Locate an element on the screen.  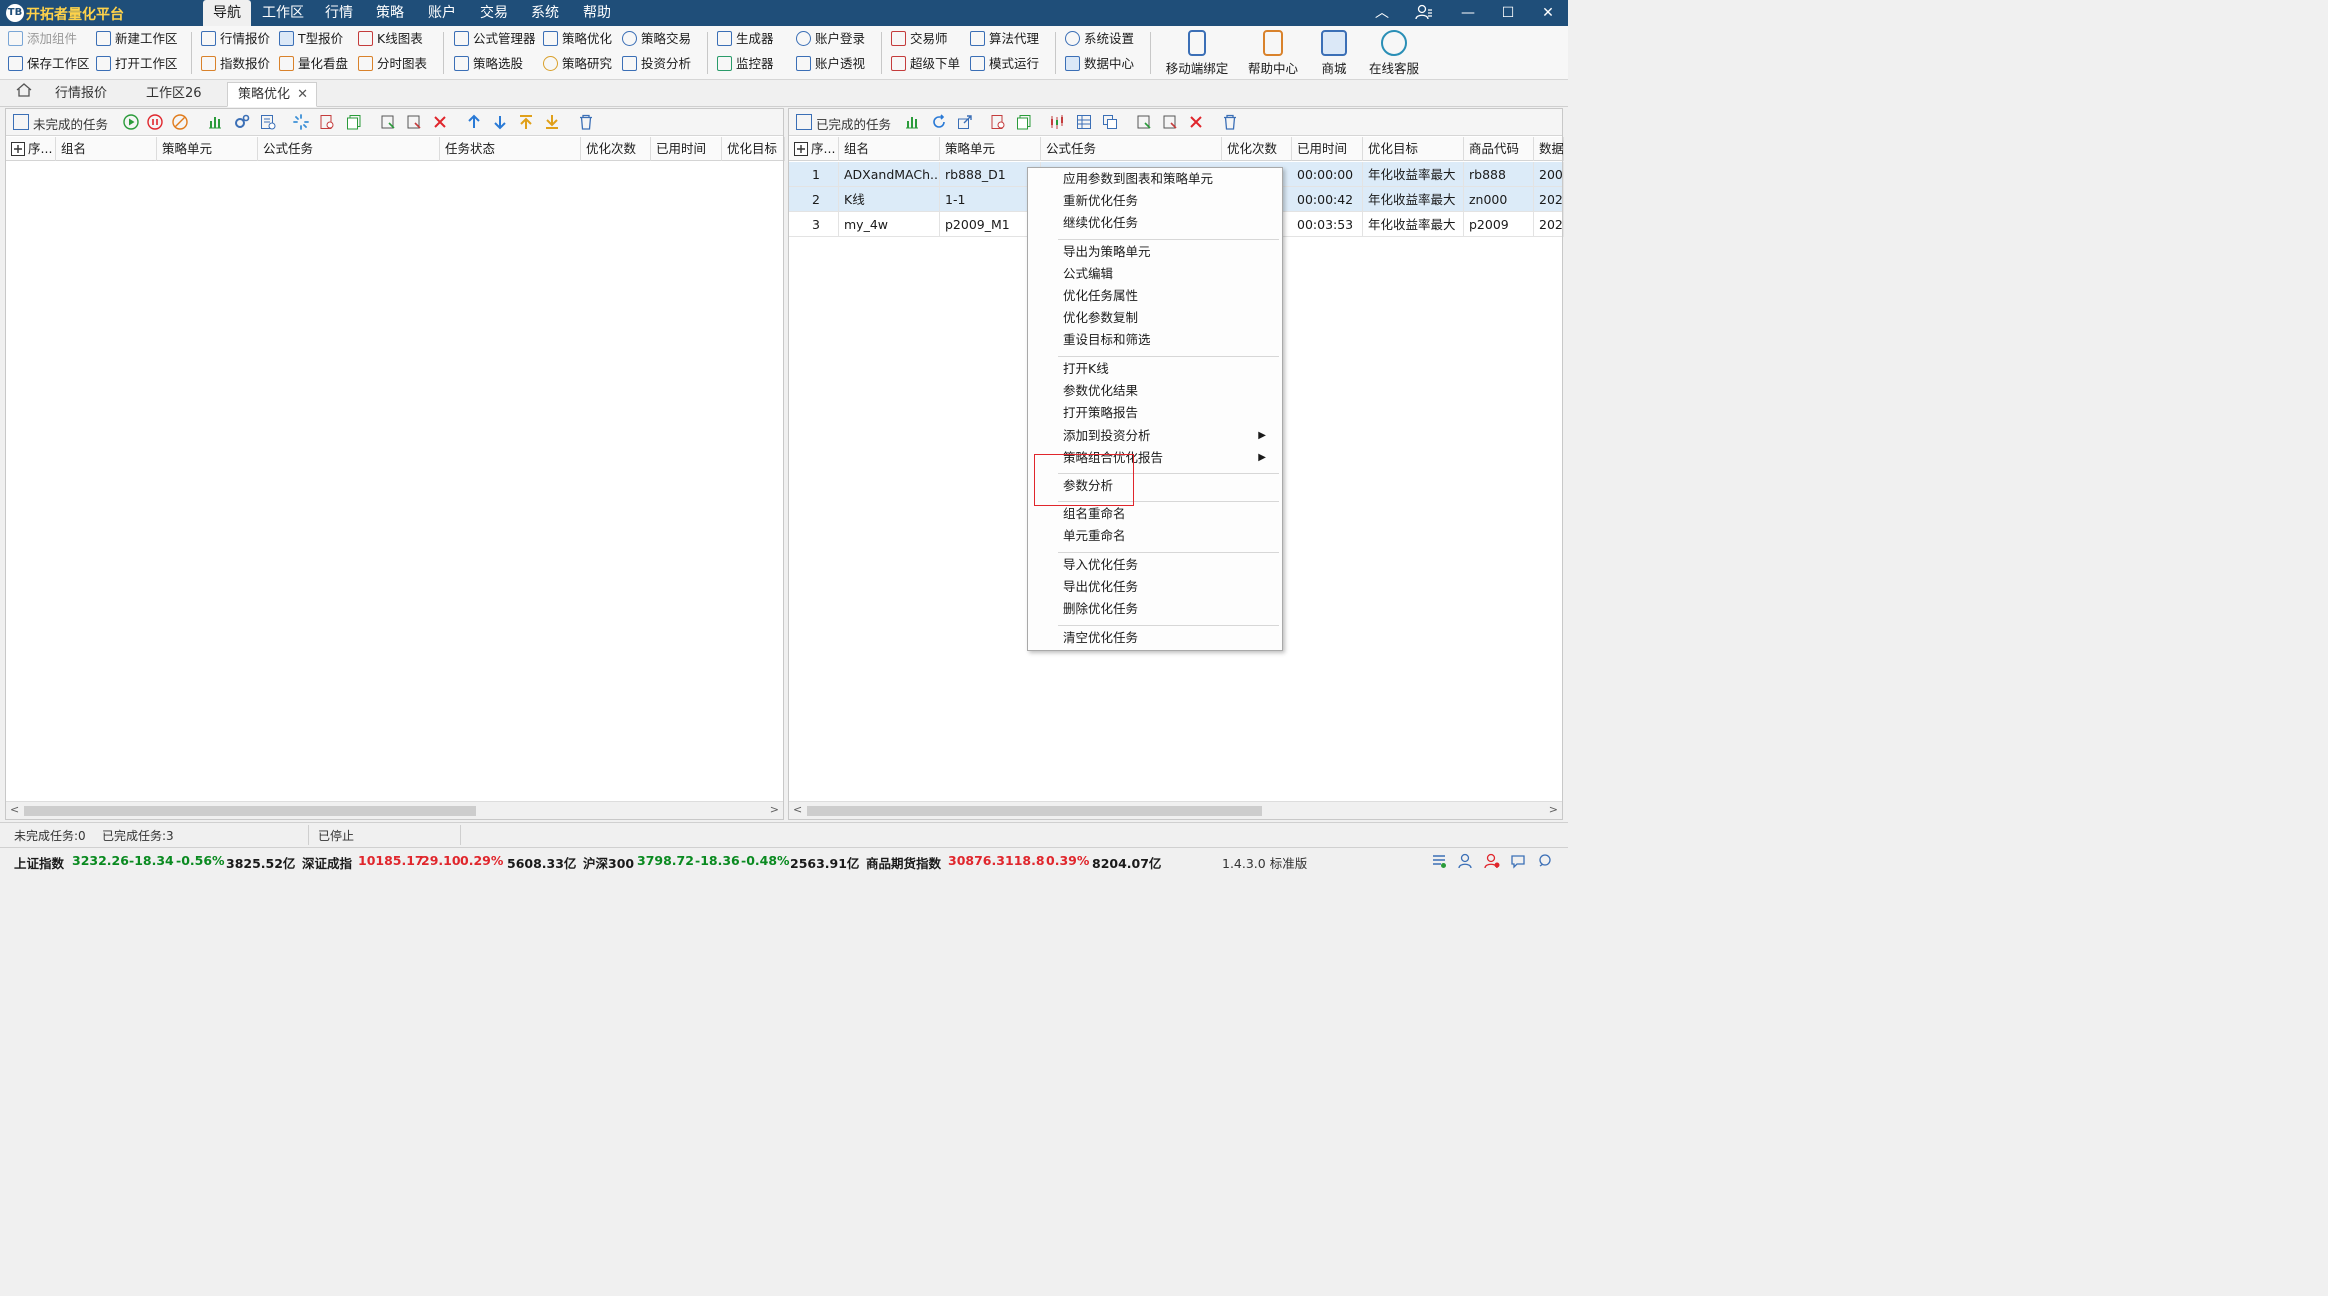
invest-analysis-button: 投资分析 is located at coordinates (656, 64).